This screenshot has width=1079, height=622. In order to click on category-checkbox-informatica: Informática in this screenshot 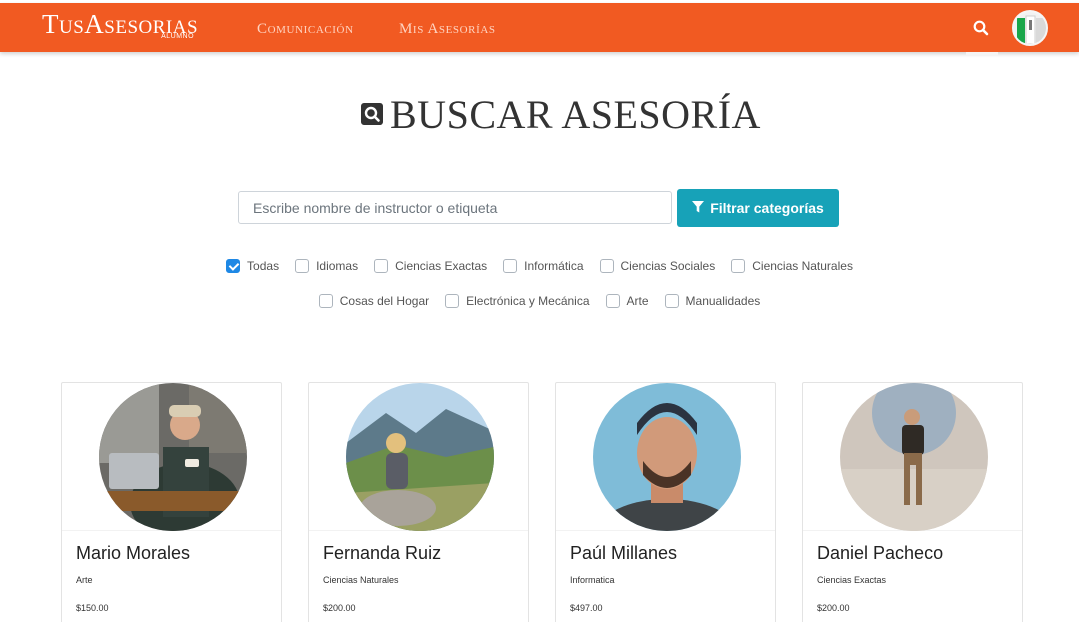, I will do `click(543, 266)`.